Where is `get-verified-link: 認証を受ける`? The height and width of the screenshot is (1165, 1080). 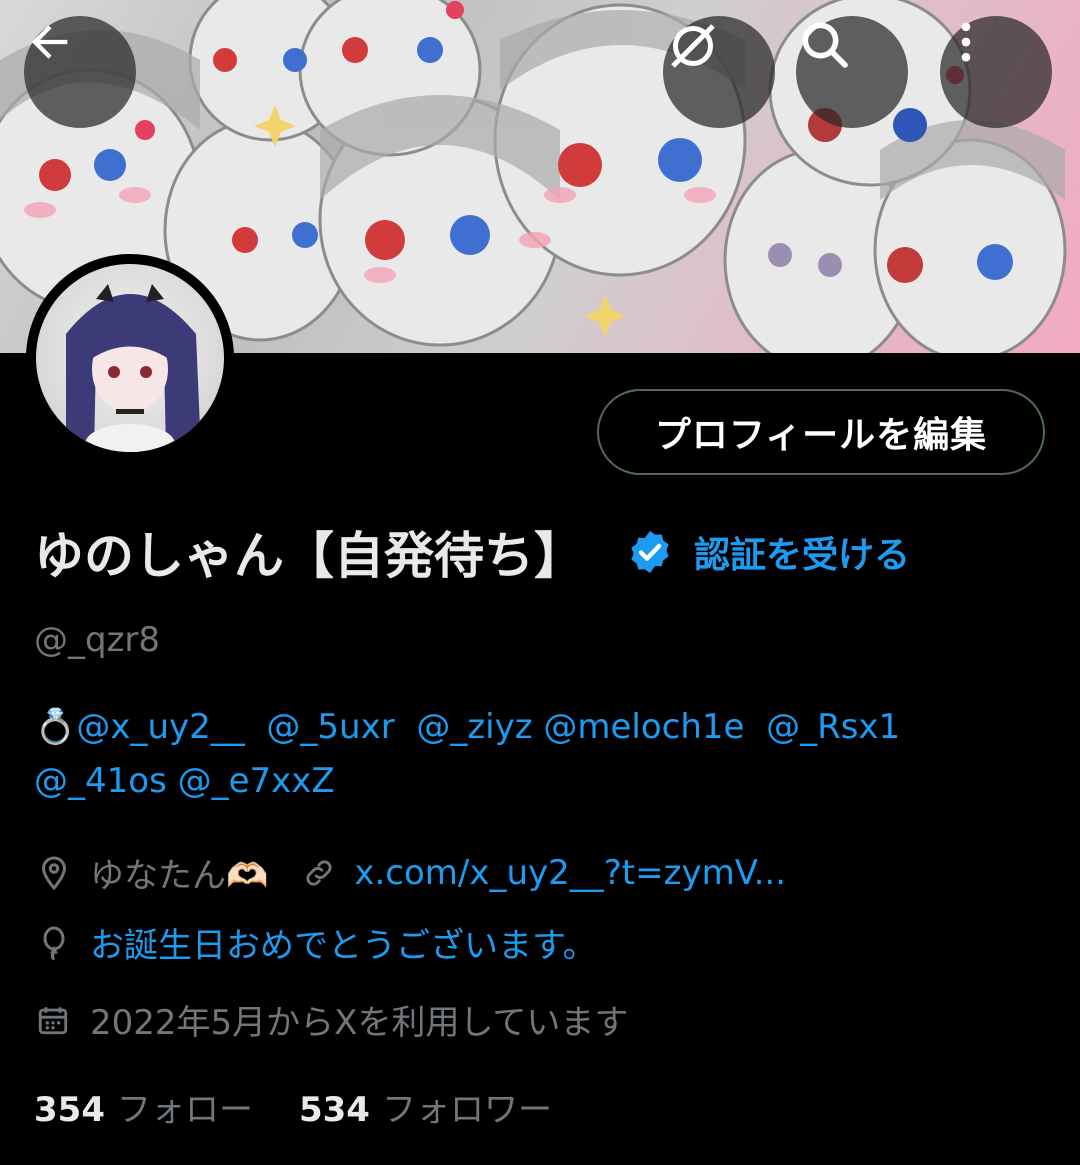 get-verified-link: 認証を受ける is located at coordinates (802, 552).